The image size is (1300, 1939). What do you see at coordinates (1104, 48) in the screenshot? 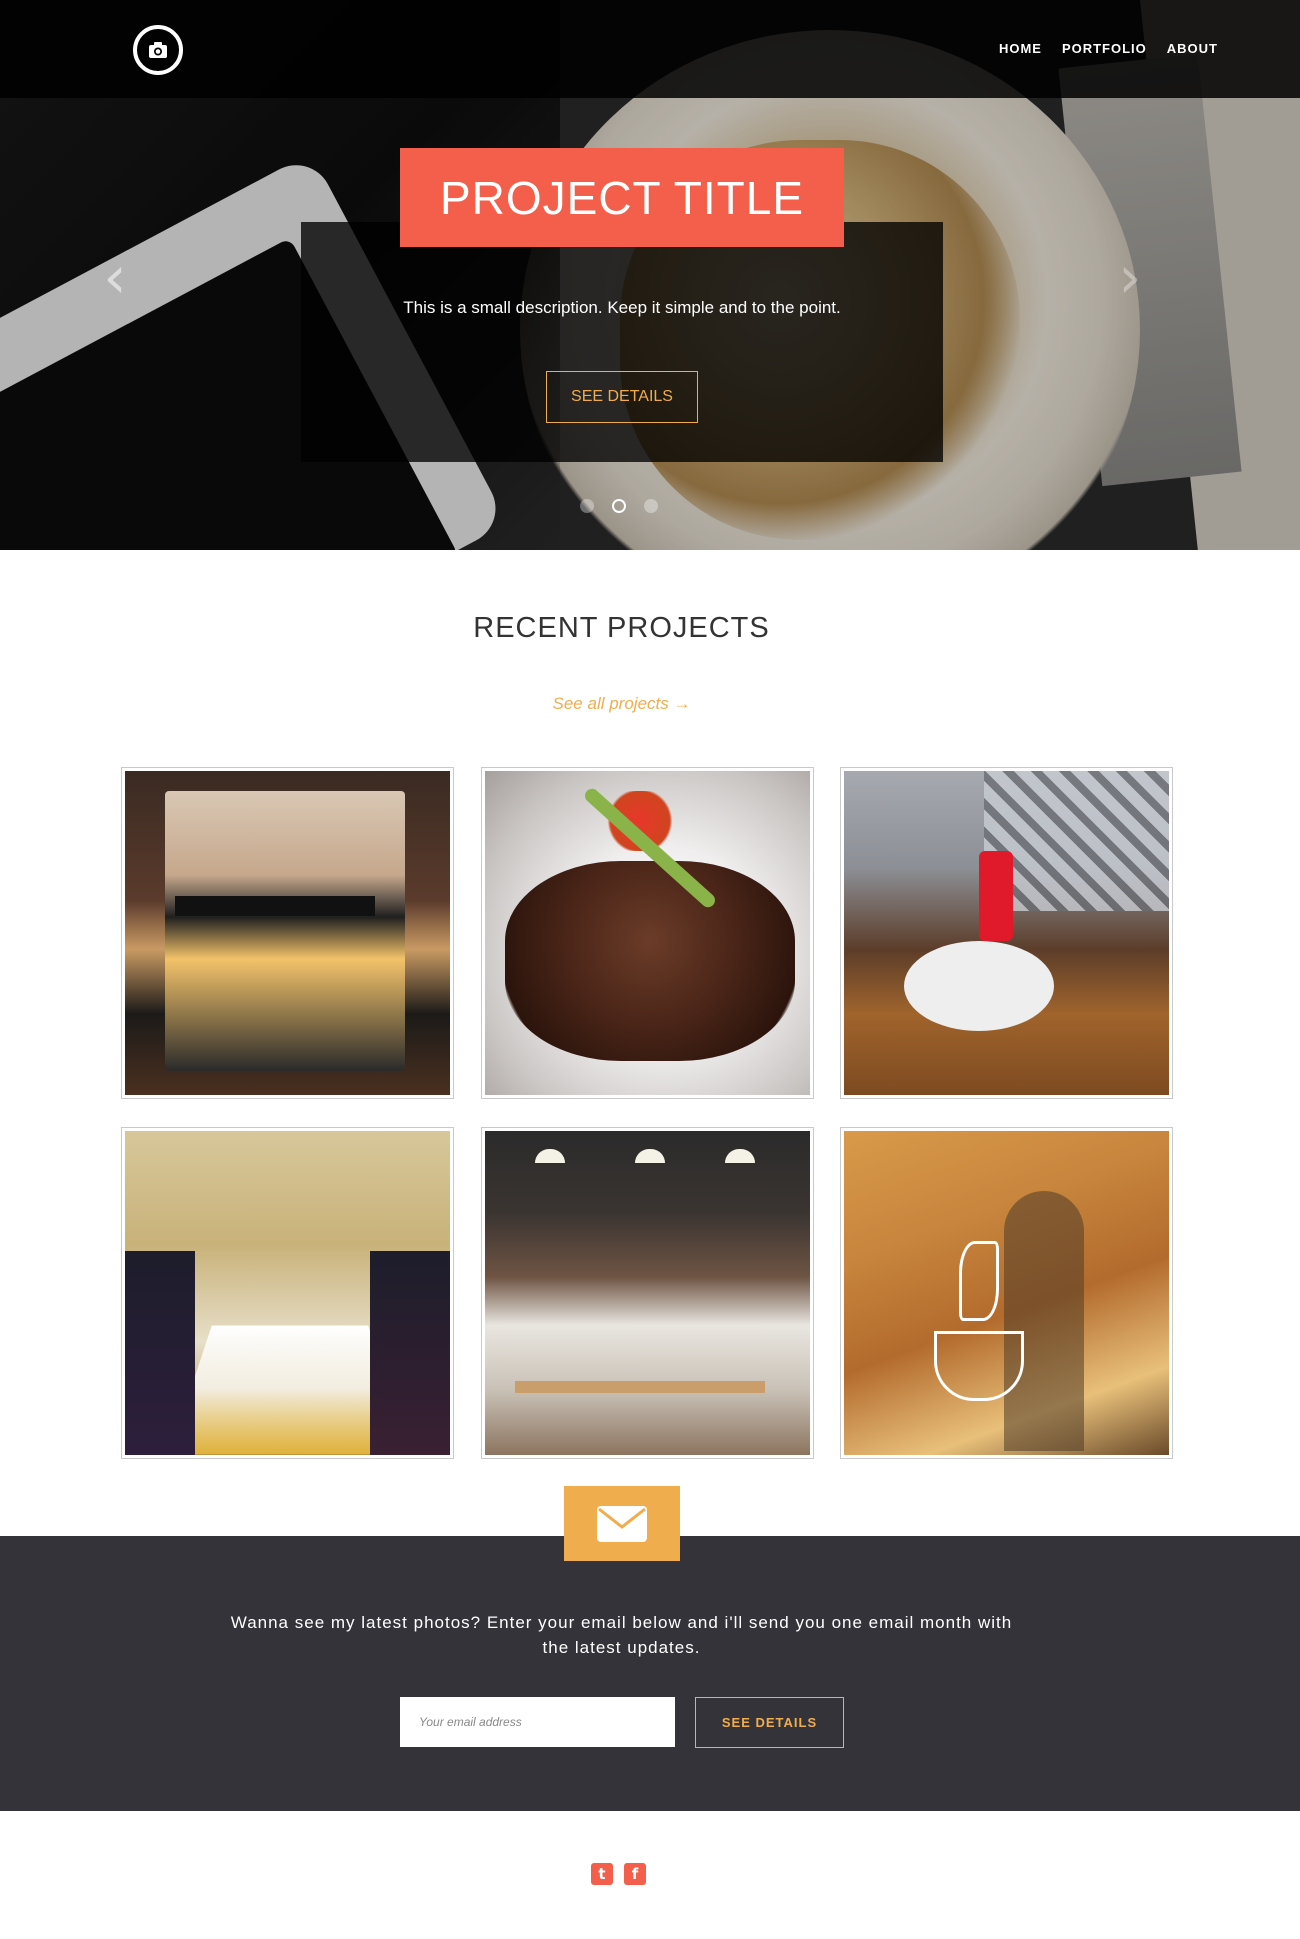
I see `nav-portfolio: PORTFOLIO` at bounding box center [1104, 48].